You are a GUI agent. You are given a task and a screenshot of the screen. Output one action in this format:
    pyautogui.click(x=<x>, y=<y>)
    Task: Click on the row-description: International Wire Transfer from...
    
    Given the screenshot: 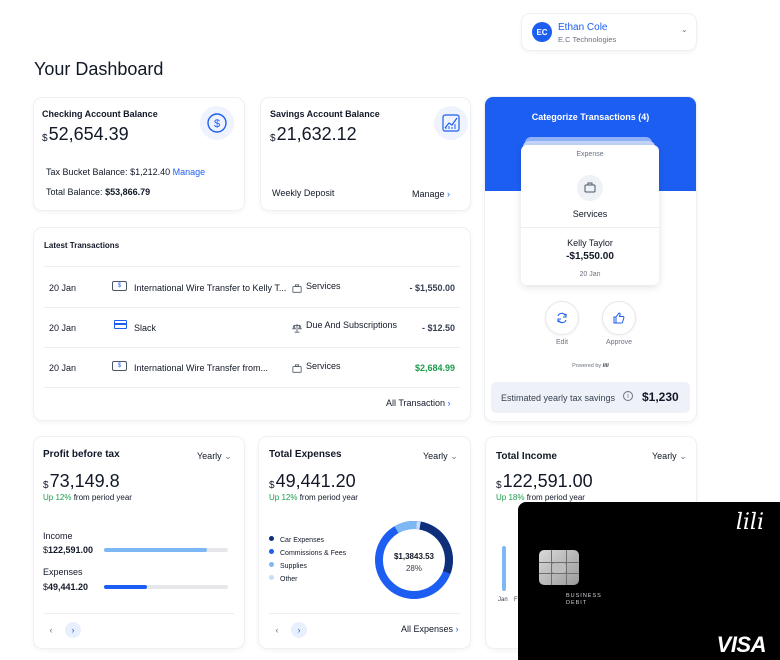 What is the action you would take?
    pyautogui.click(x=201, y=368)
    